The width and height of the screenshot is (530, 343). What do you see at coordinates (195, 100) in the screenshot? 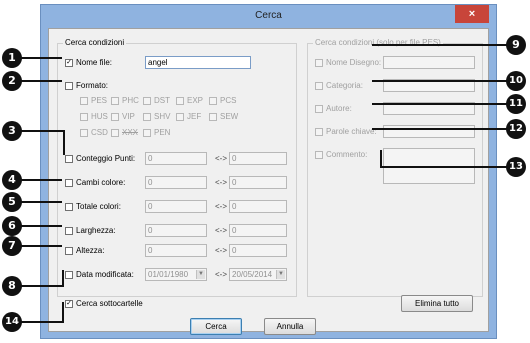
I see `format-exp-label: EXP` at bounding box center [195, 100].